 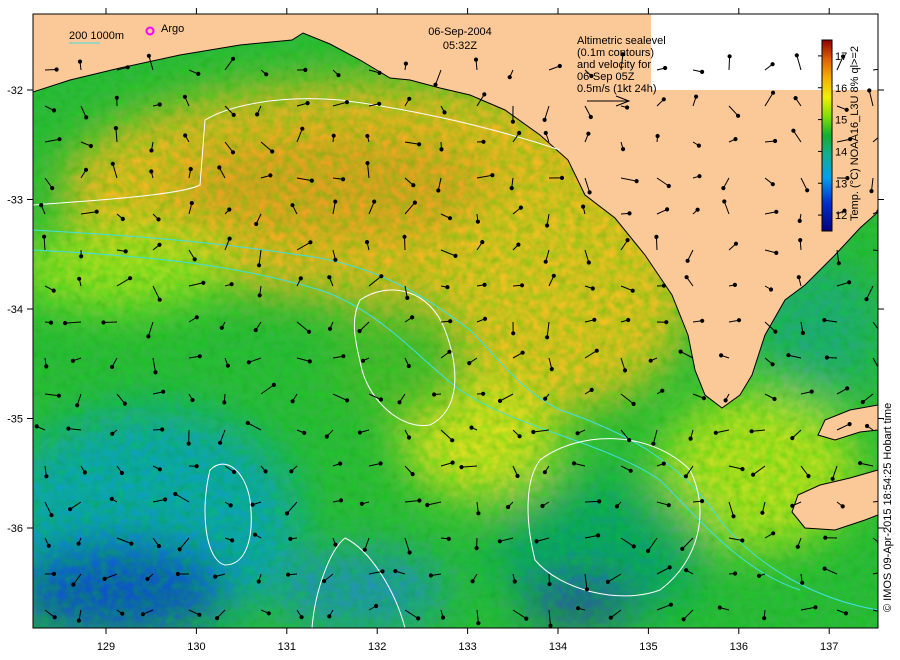 What do you see at coordinates (841, 121) in the screenshot?
I see `colorbar-tick-label: 15` at bounding box center [841, 121].